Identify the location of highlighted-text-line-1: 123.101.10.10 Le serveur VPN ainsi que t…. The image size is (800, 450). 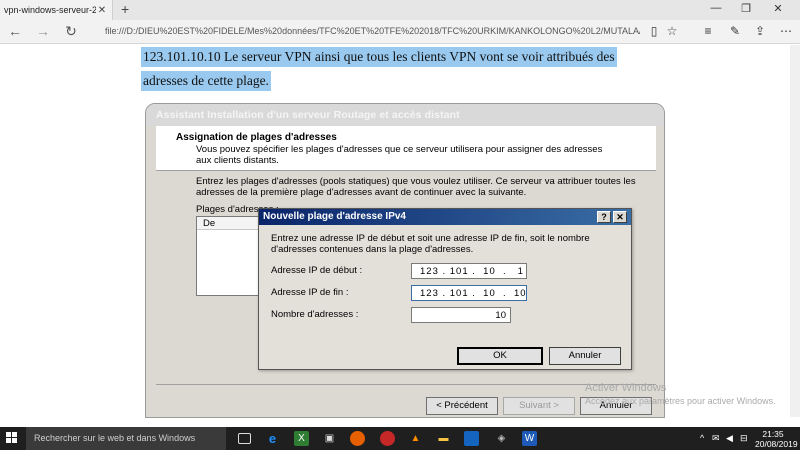
(379, 57).